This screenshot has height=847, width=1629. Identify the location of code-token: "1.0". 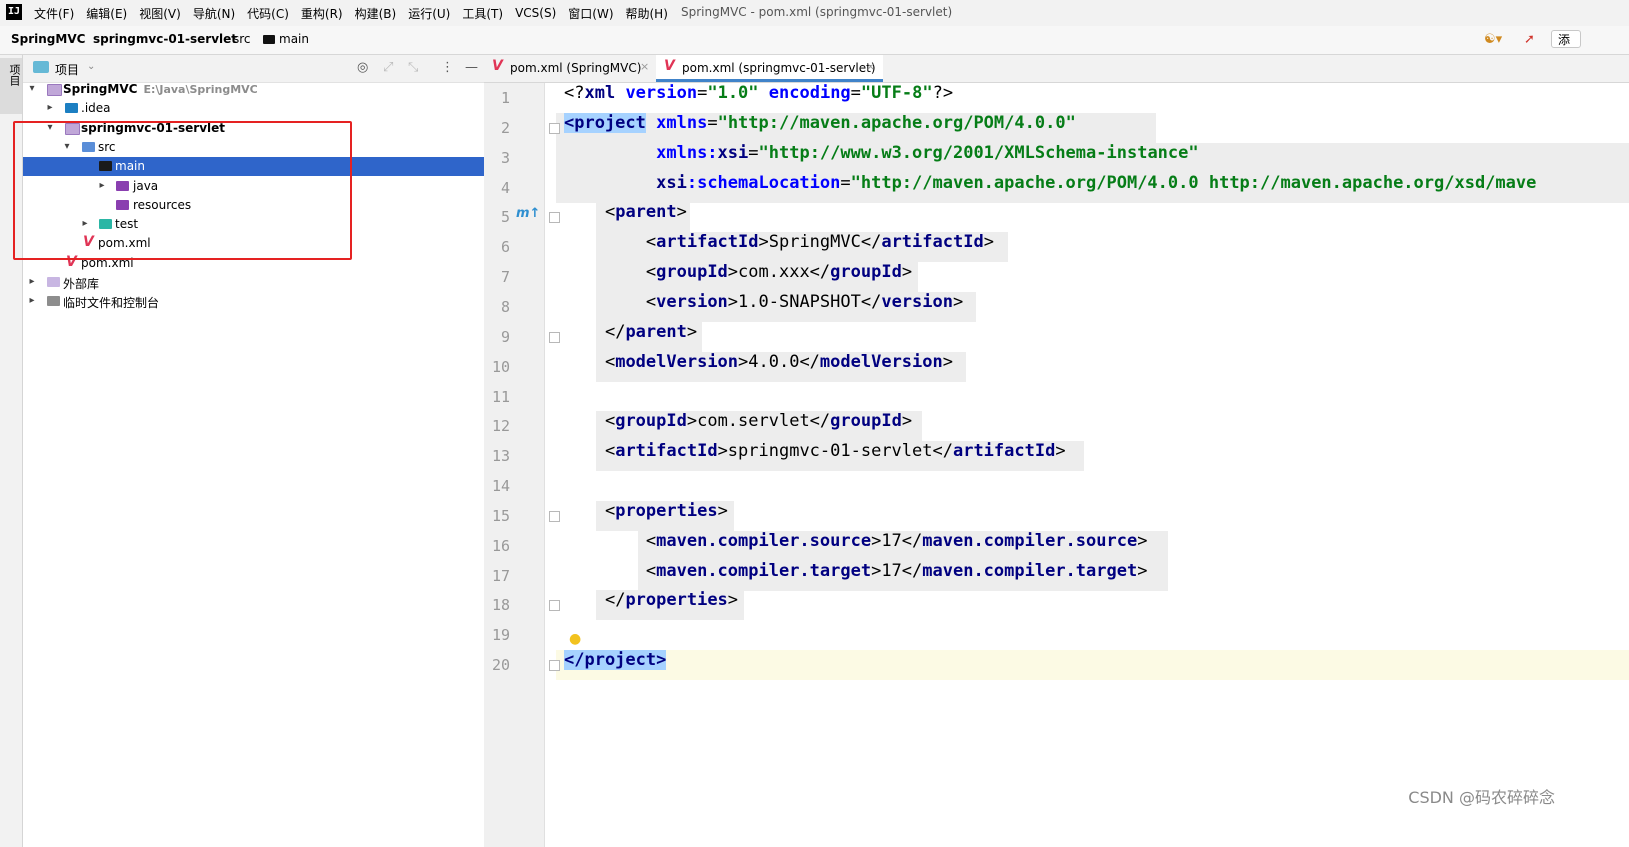
(733, 93).